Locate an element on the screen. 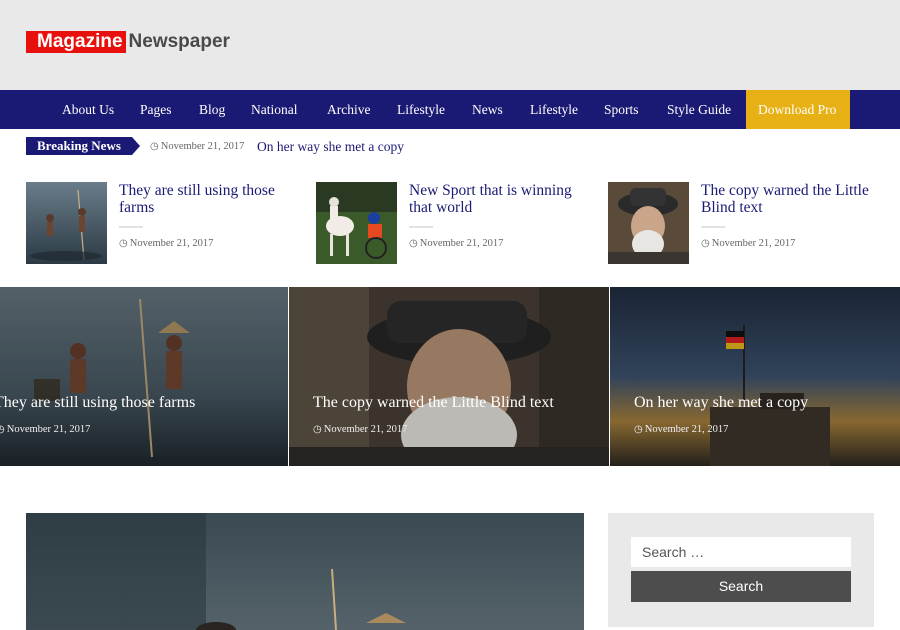  logo-newspaper: Newspaper is located at coordinates (179, 41).